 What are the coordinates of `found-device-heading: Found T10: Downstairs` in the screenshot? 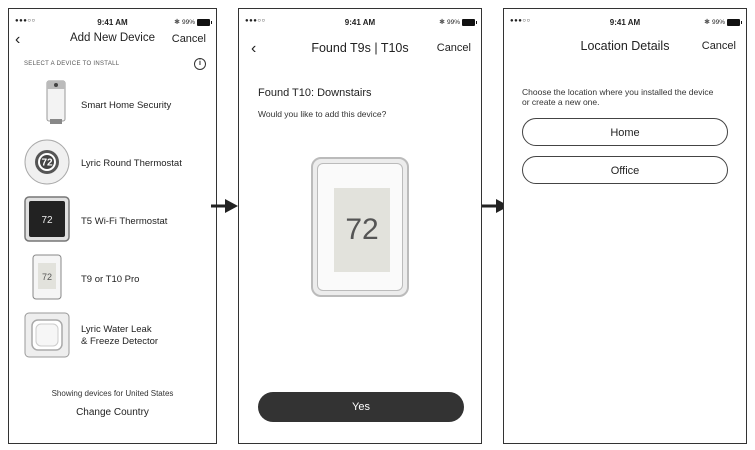 It's located at (315, 93).